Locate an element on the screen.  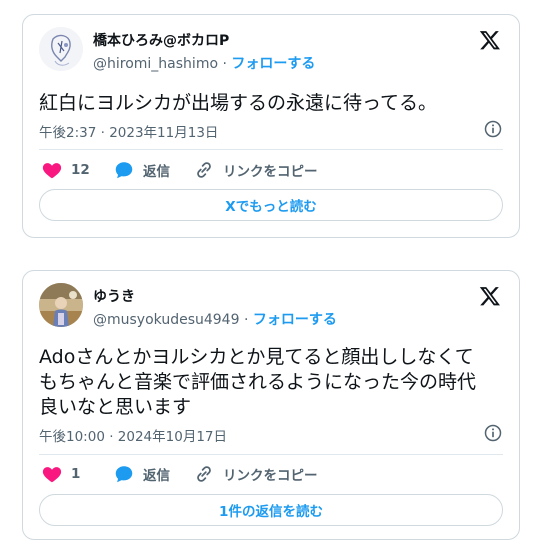
action-bar: 1 返信 リンクをコピー is located at coordinates (271, 474).